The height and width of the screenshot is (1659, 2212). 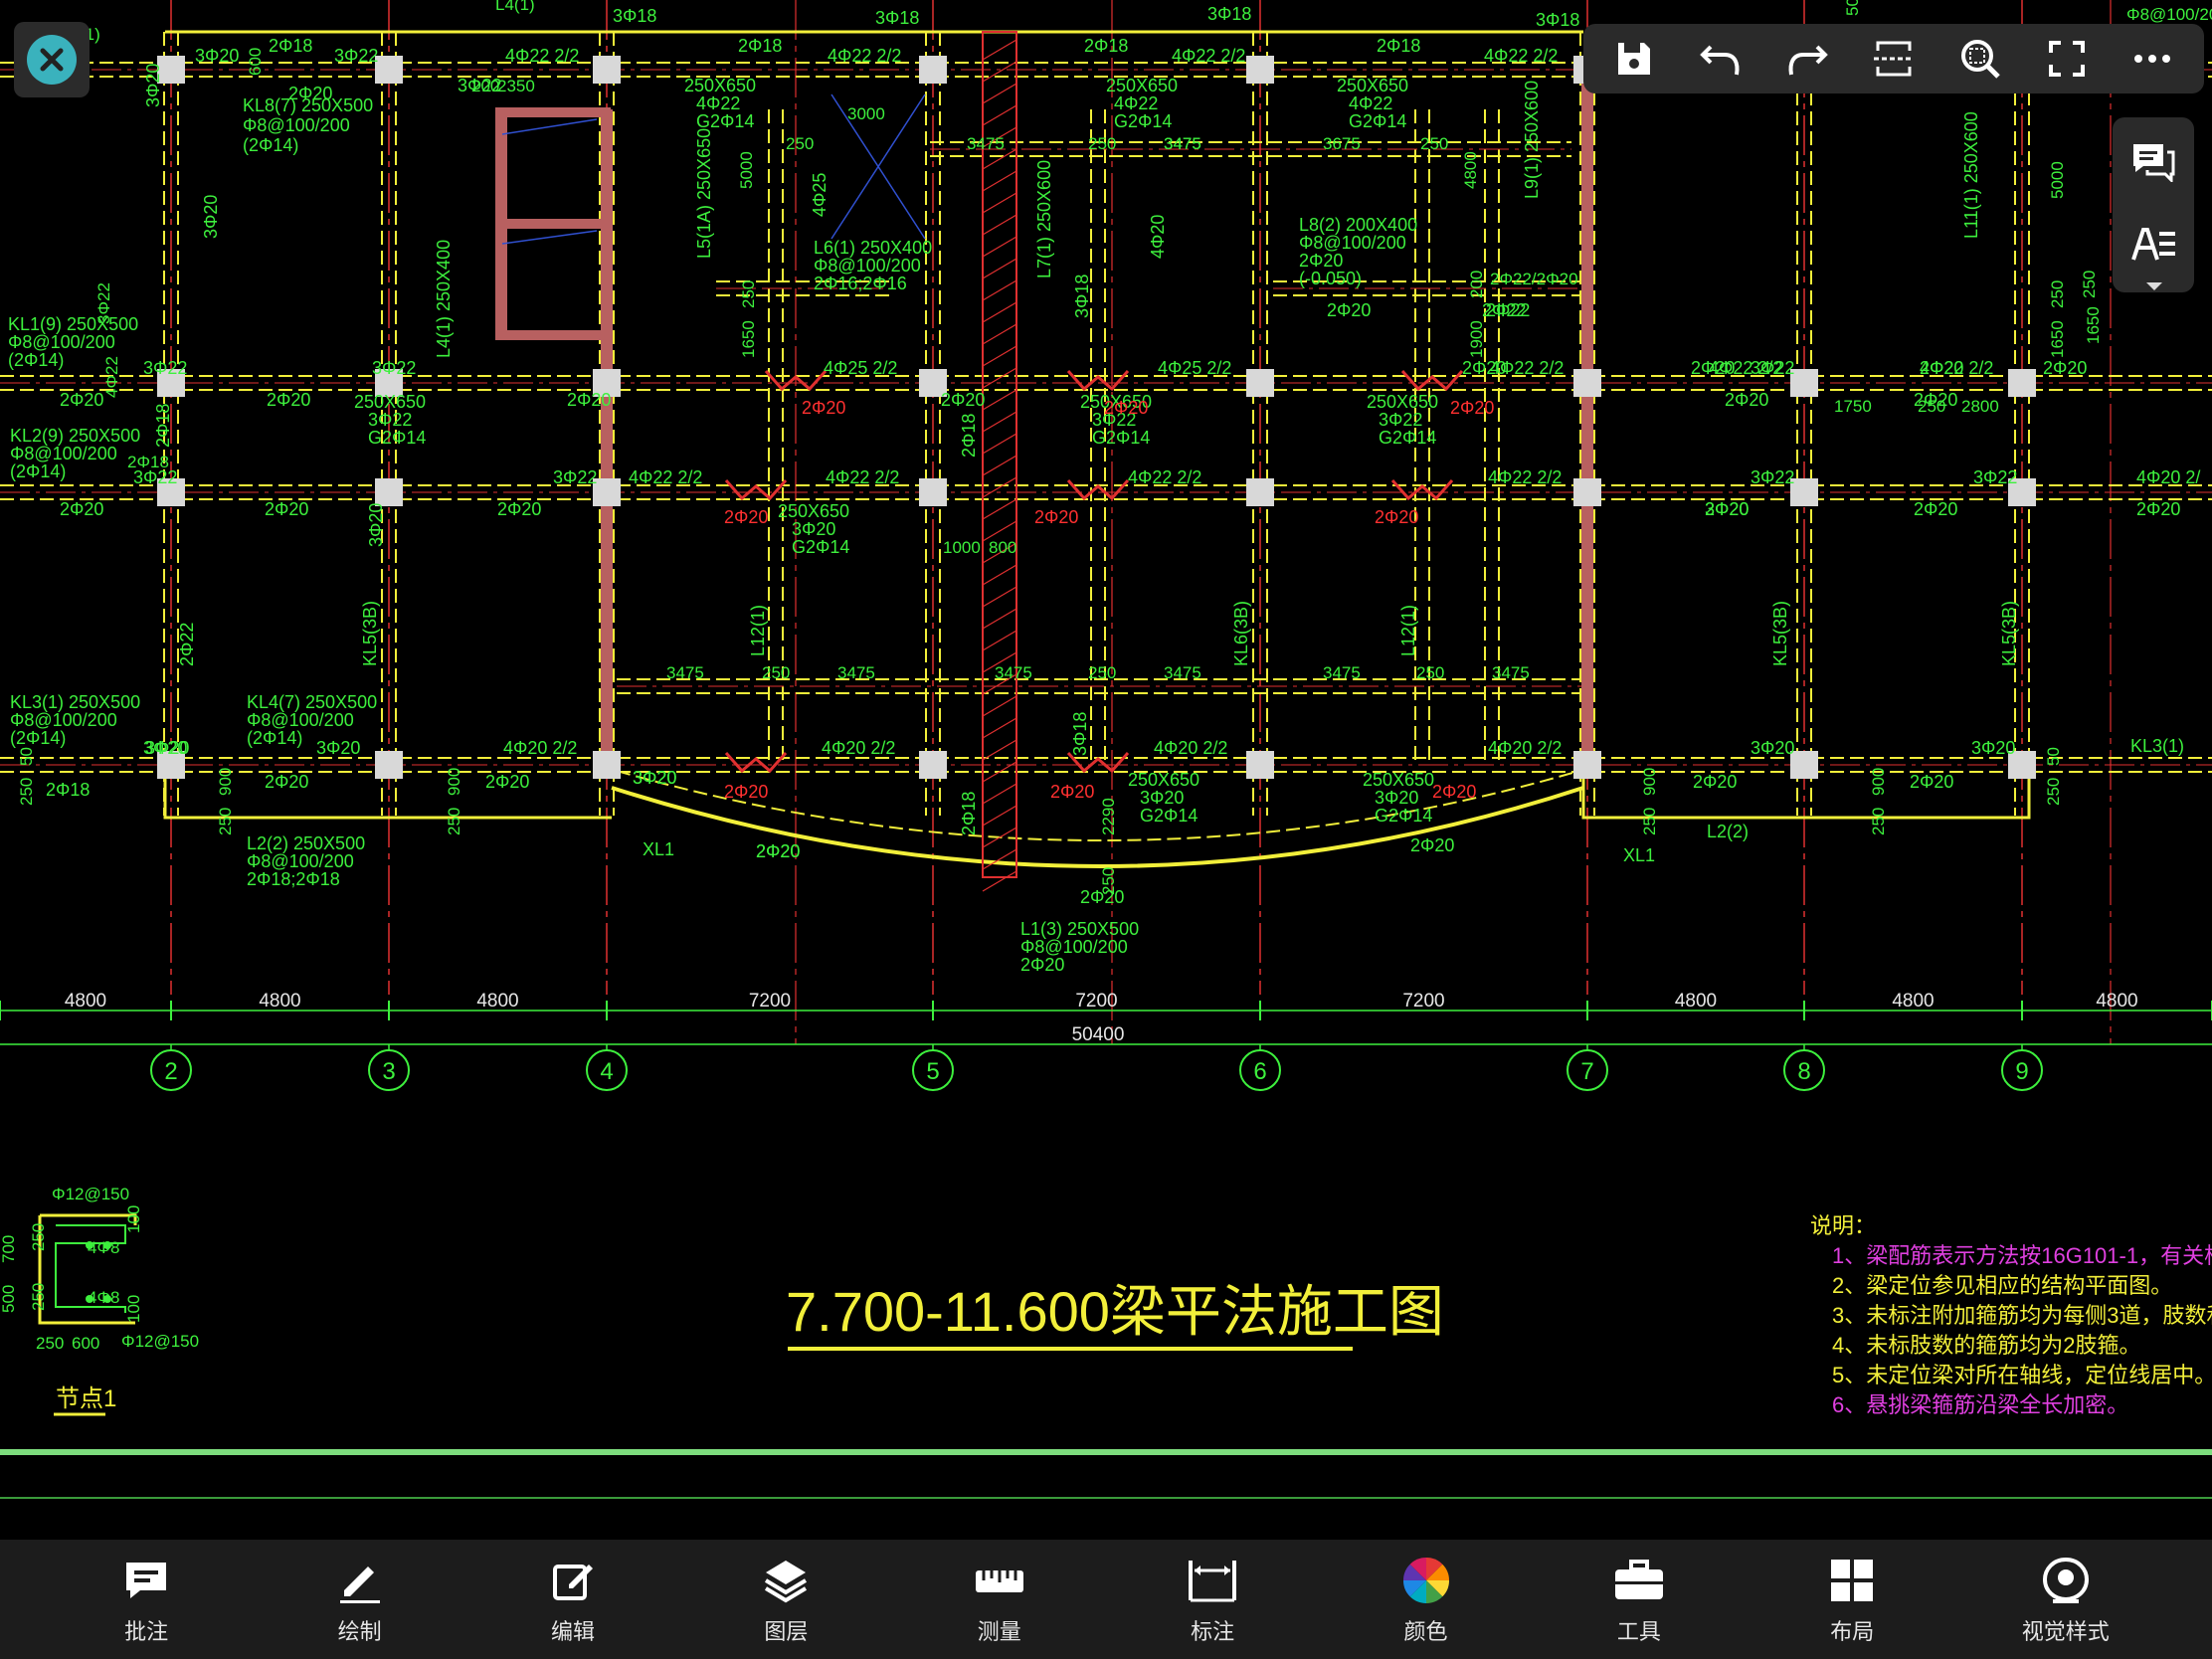 What do you see at coordinates (1377, 121) in the screenshot?
I see `beam-label: G2Φ14` at bounding box center [1377, 121].